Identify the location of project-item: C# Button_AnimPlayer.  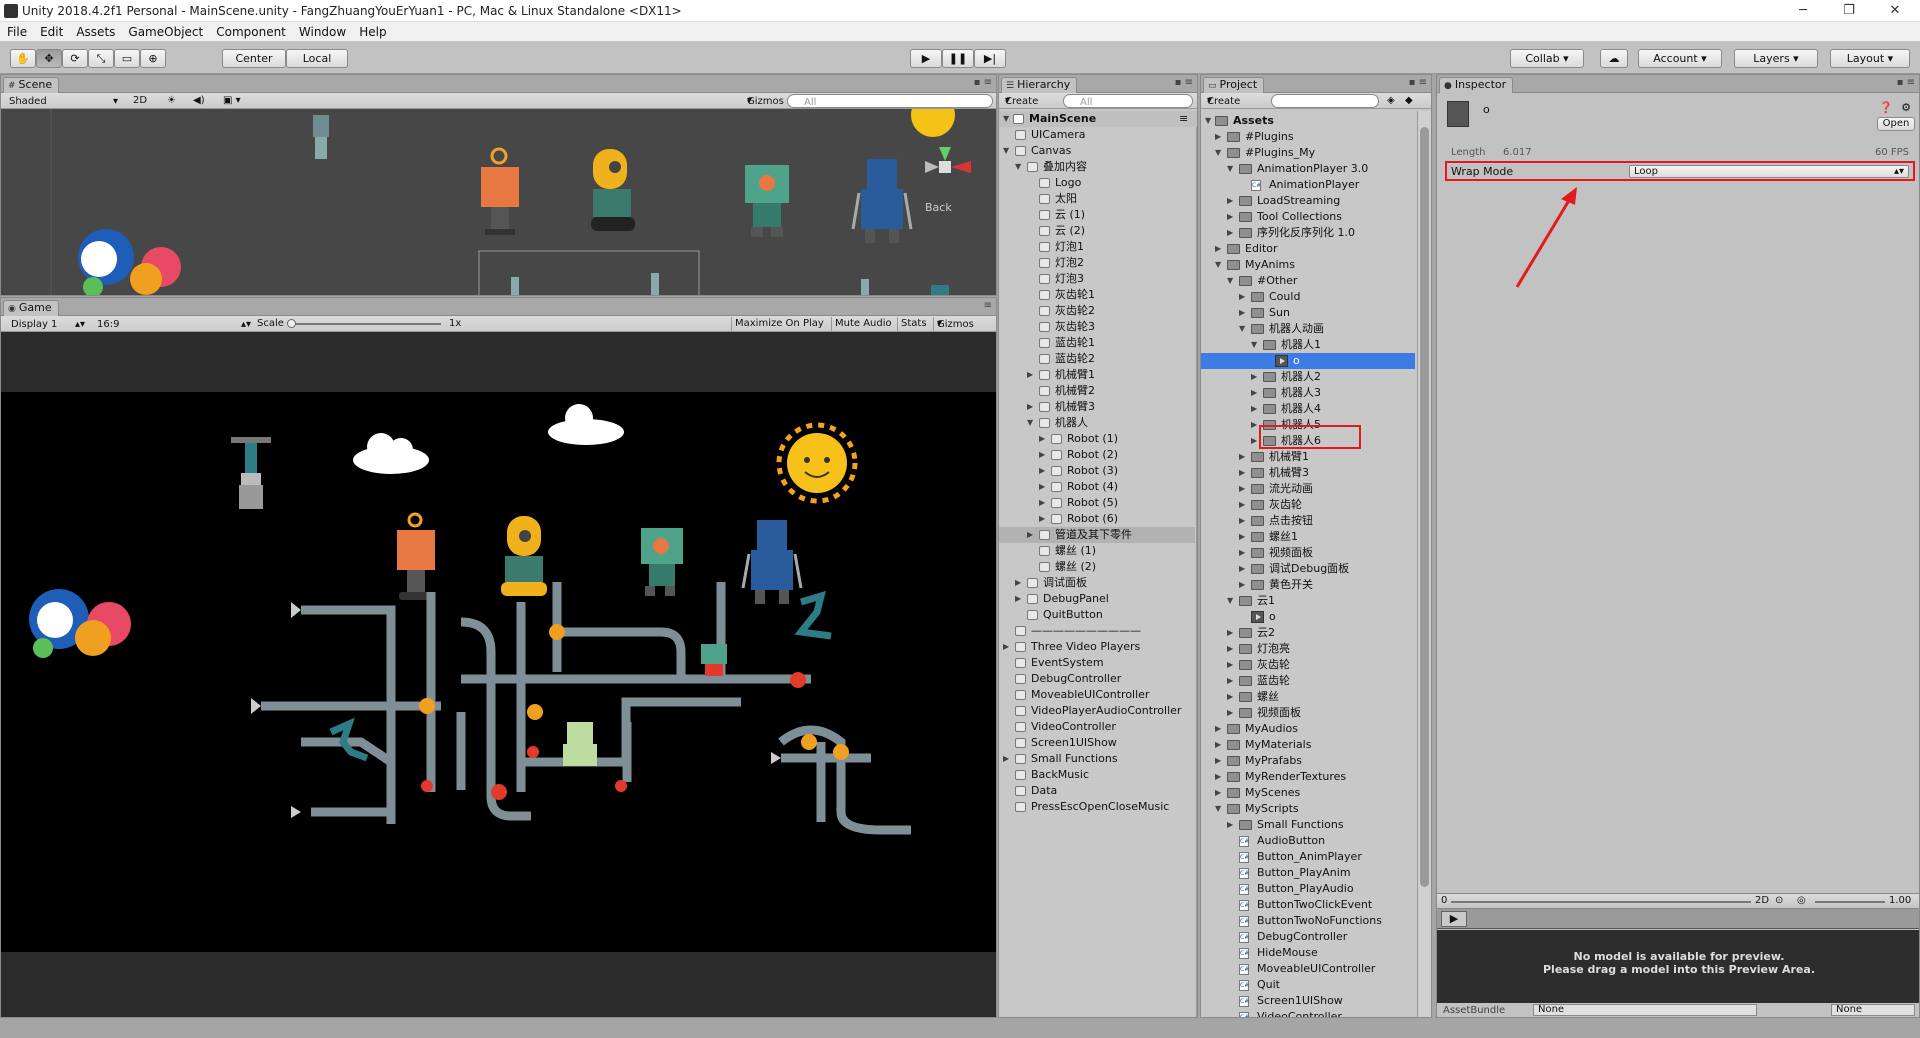
(1308, 857).